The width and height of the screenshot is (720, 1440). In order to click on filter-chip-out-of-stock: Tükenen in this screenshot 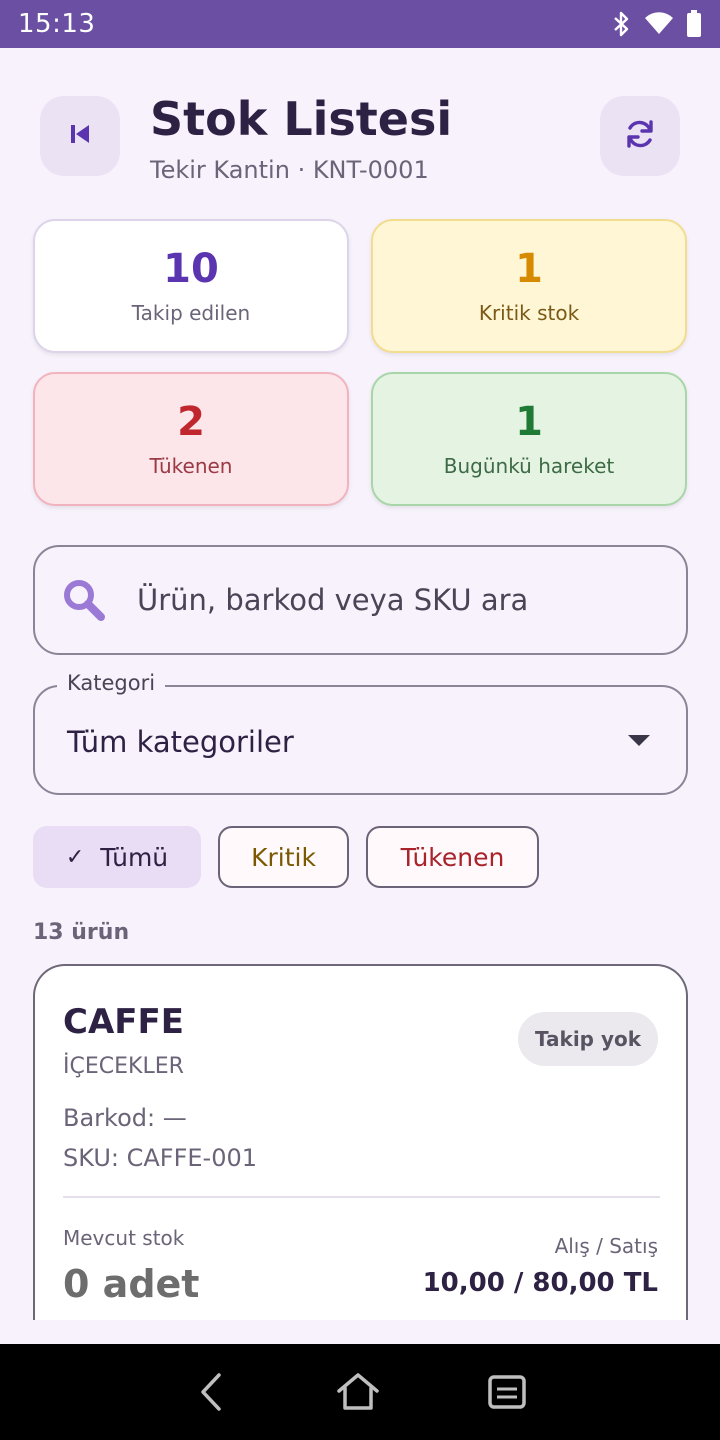, I will do `click(452, 857)`.